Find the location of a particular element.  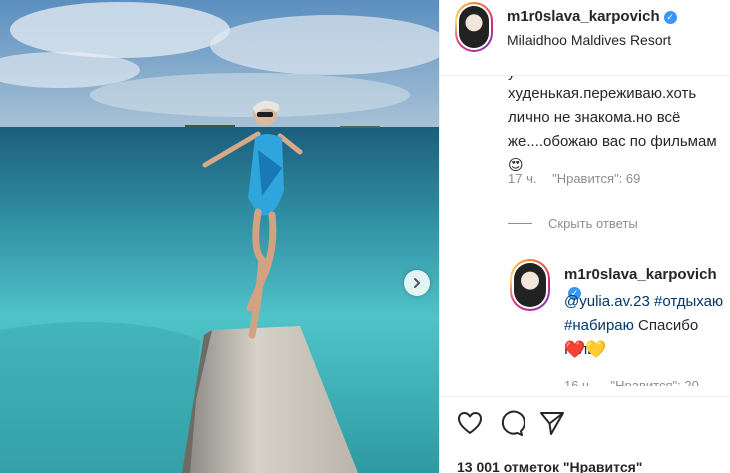

share-button is located at coordinates (552, 423).